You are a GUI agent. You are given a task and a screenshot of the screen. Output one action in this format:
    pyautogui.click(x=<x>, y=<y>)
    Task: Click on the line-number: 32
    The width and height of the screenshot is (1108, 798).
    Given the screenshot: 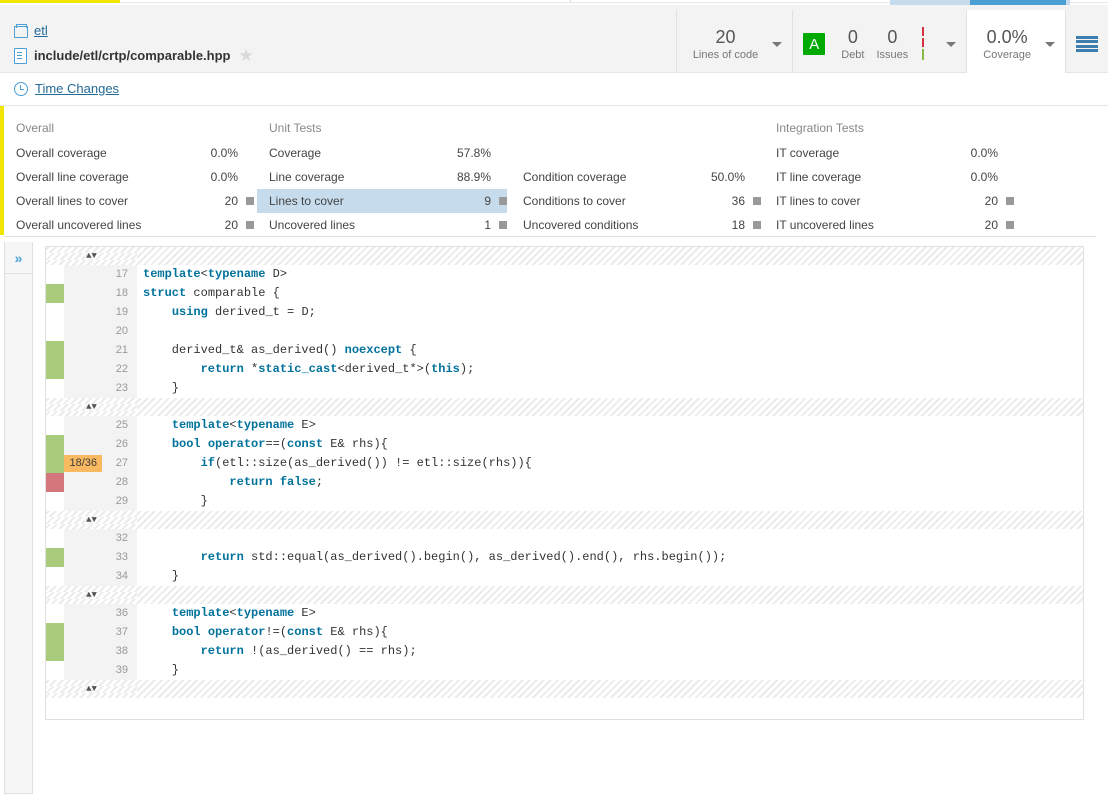 What is the action you would take?
    pyautogui.click(x=100, y=538)
    